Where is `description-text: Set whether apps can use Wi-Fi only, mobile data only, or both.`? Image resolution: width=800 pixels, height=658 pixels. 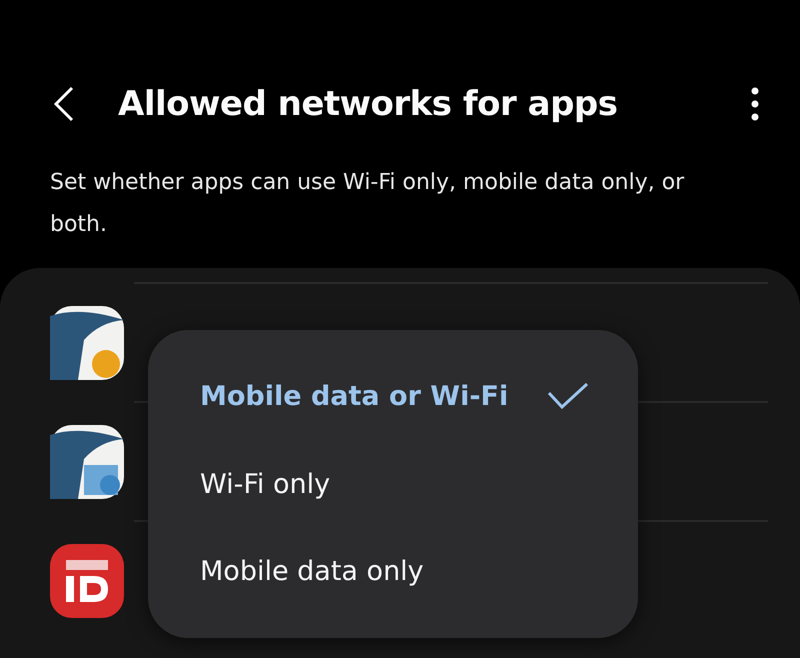
description-text: Set whether apps can use Wi-Fi only, mobile data only, or both. is located at coordinates (367, 204).